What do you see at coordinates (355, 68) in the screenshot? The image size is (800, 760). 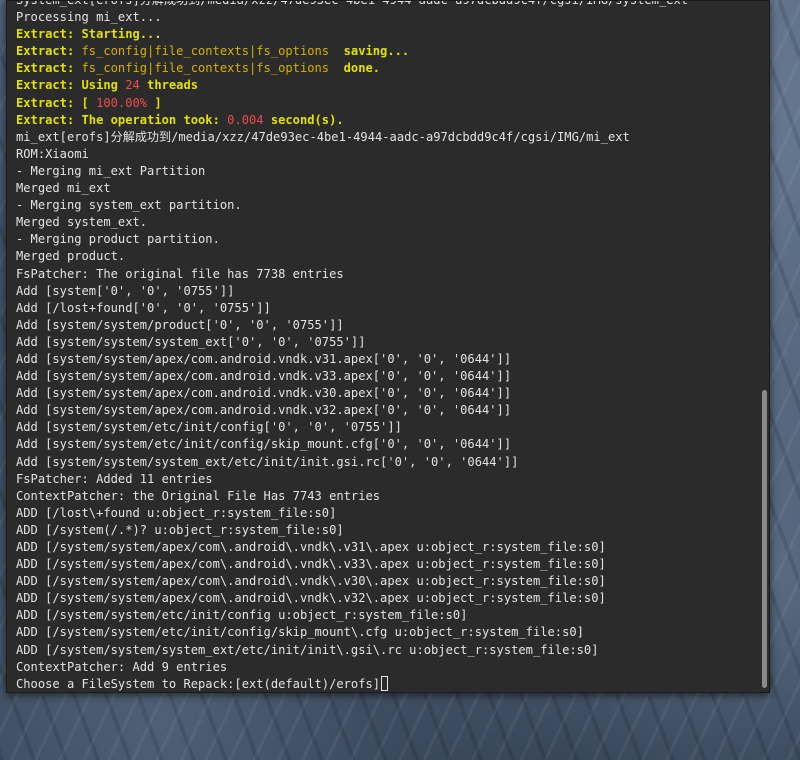 I see `terminal-text-segment: done.` at bounding box center [355, 68].